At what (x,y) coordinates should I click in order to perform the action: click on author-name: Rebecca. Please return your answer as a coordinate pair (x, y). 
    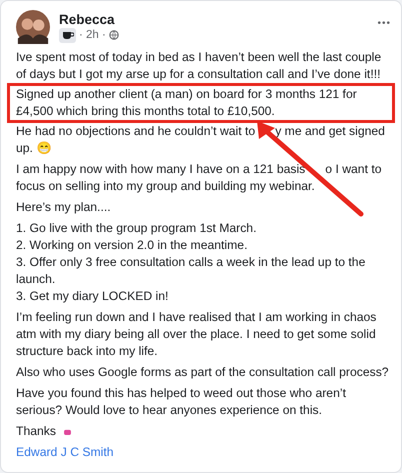
    Looking at the image, I should click on (213, 19).